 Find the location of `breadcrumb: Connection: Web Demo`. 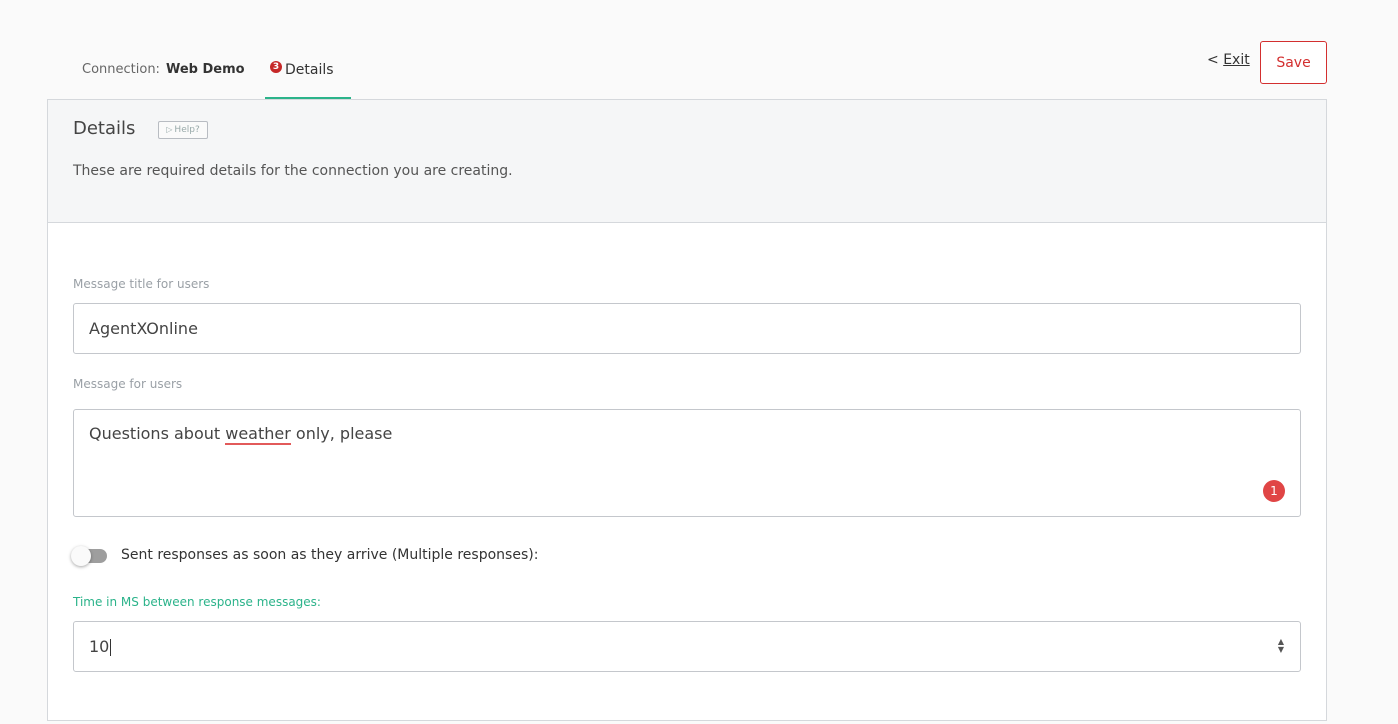

breadcrumb: Connection: Web Demo is located at coordinates (163, 69).